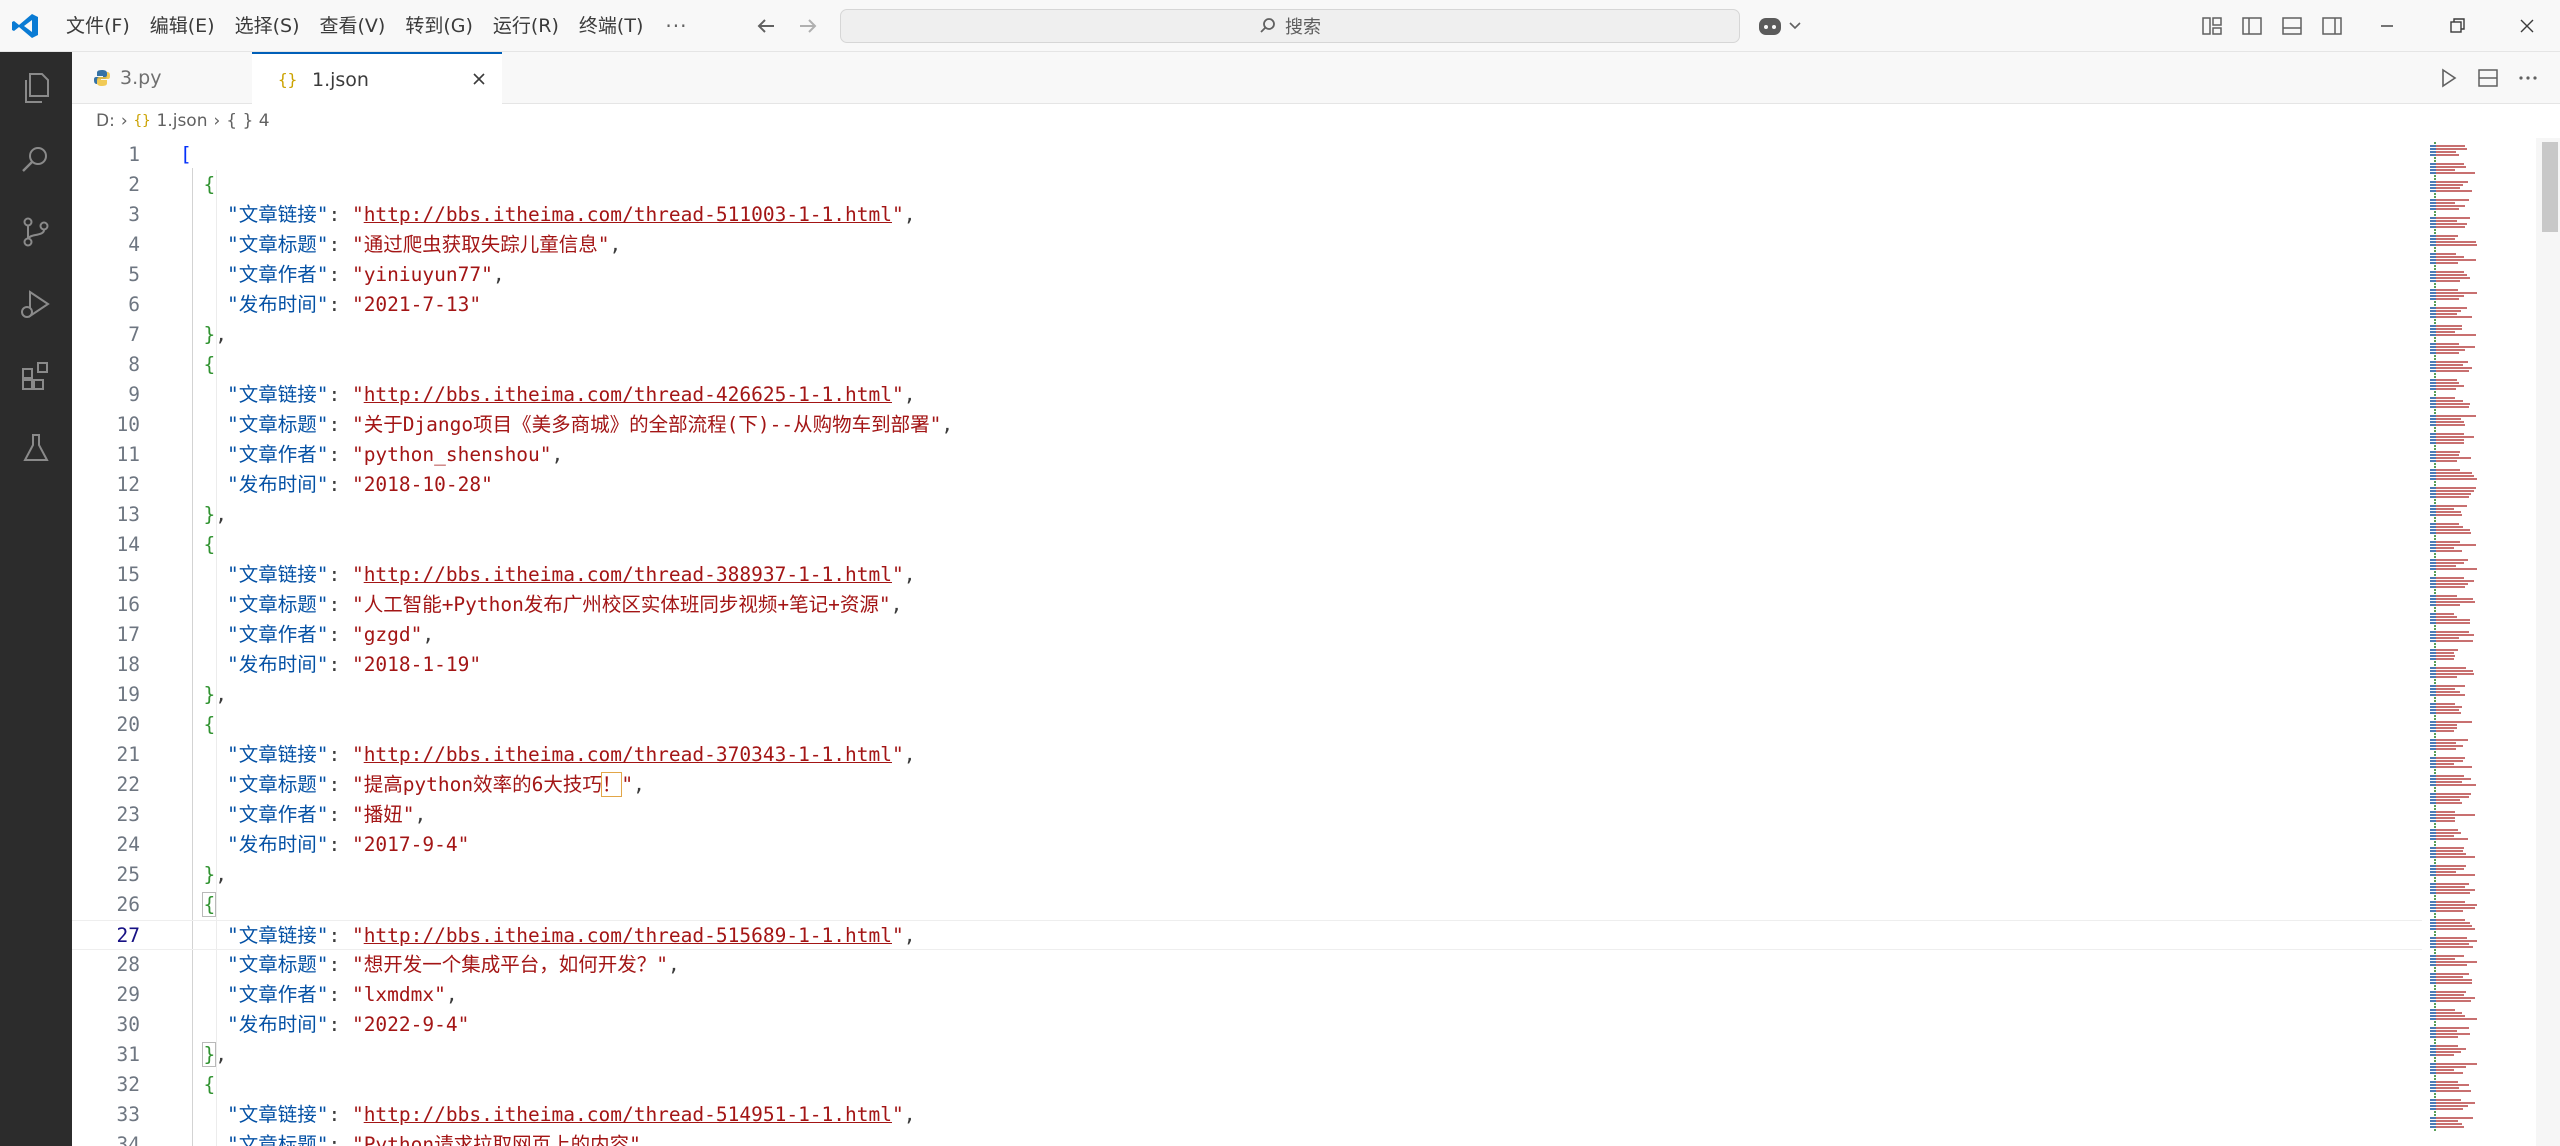  What do you see at coordinates (162, 78) in the screenshot?
I see `tab-3-py: 3.py` at bounding box center [162, 78].